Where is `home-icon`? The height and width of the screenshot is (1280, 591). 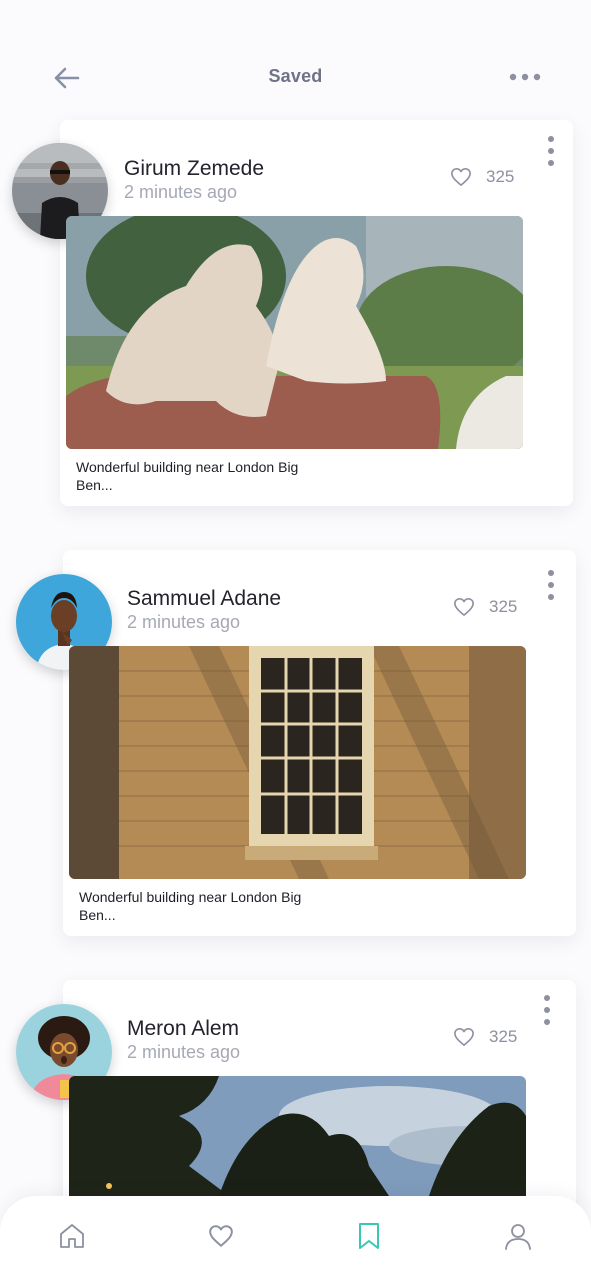 home-icon is located at coordinates (72, 1236).